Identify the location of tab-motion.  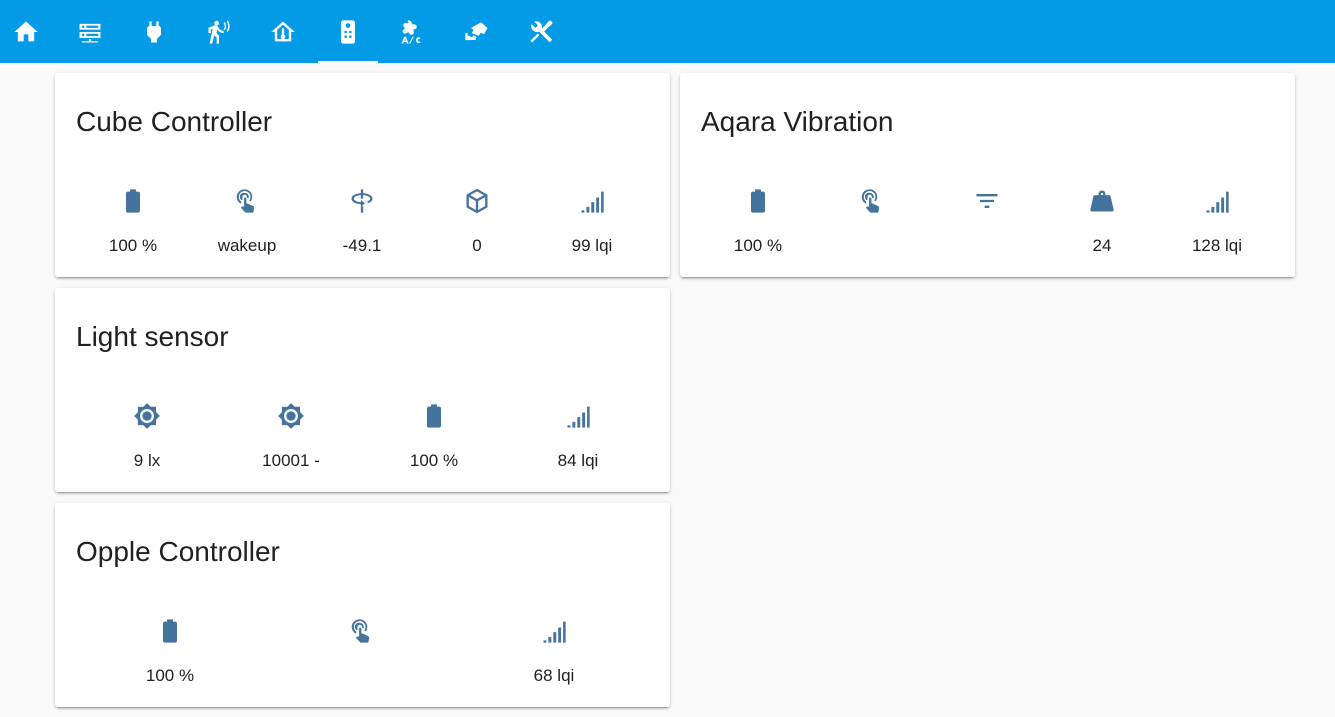
(219, 31).